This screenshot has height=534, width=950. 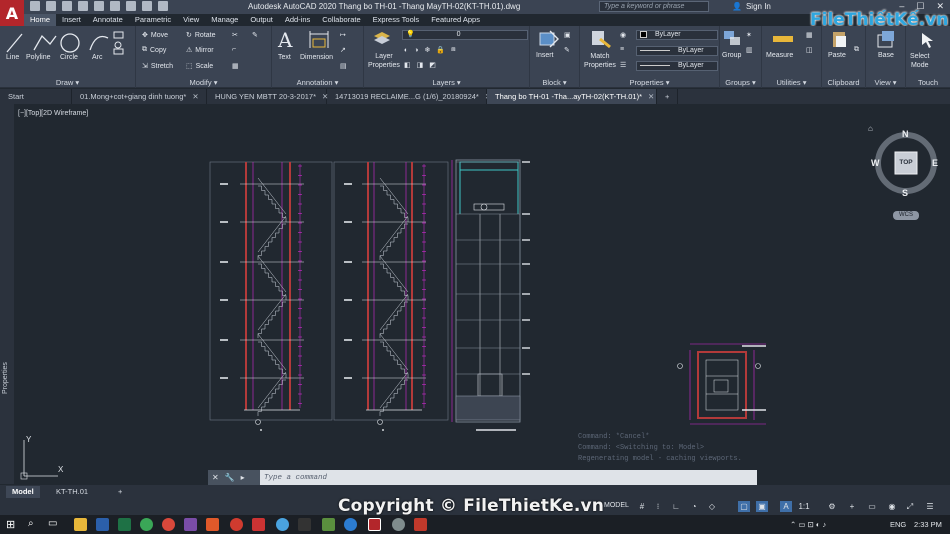 I want to click on quick-select-icon: ◫, so click(x=809, y=50).